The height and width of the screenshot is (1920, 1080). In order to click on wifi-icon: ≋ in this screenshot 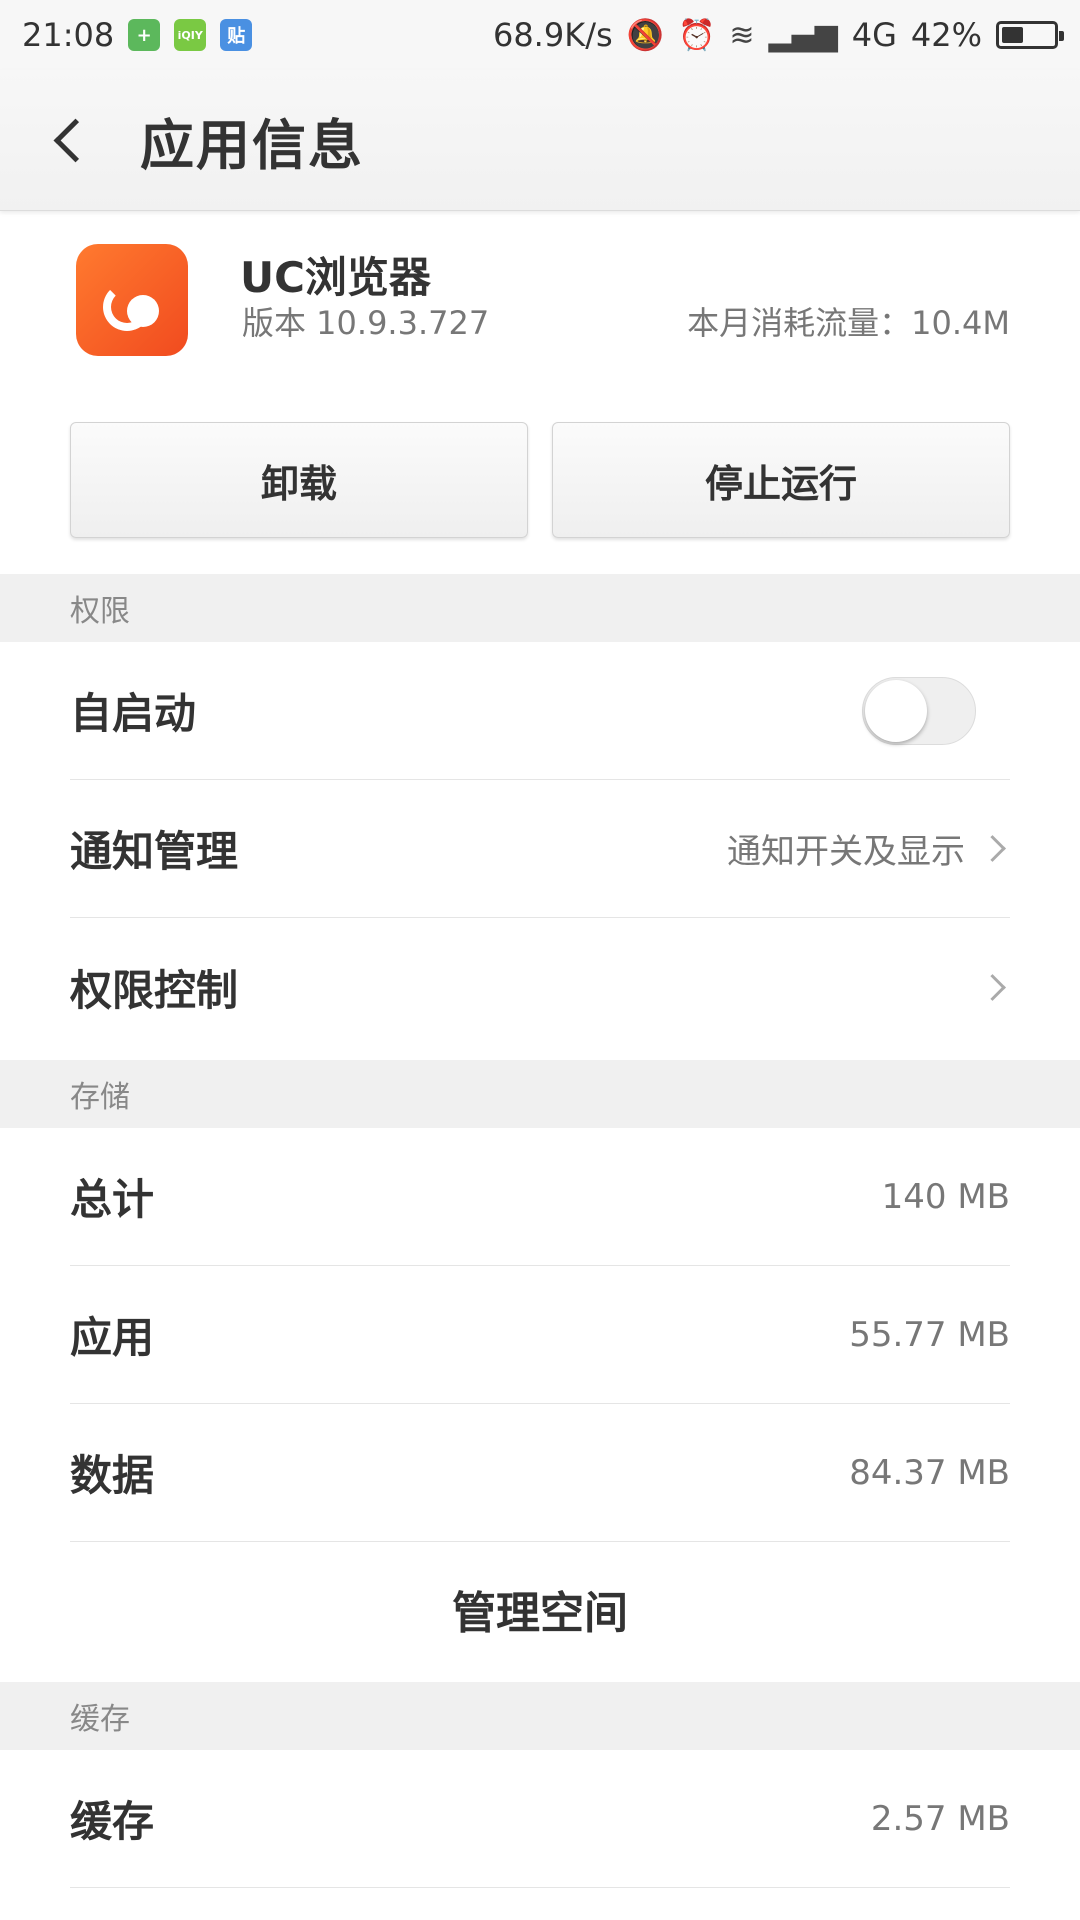, I will do `click(742, 35)`.